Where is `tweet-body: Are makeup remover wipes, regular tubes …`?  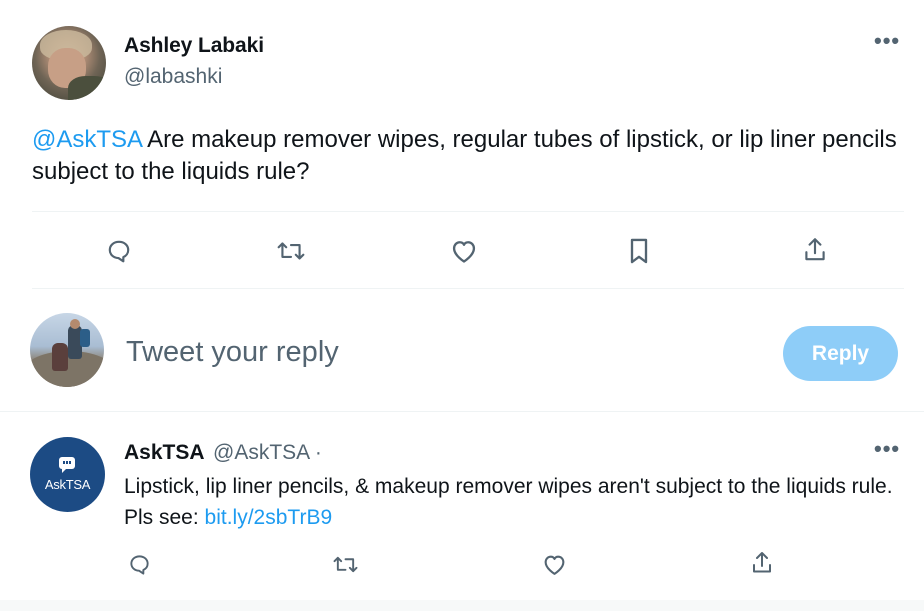
tweet-body: Are makeup remover wipes, regular tubes … is located at coordinates (464, 155).